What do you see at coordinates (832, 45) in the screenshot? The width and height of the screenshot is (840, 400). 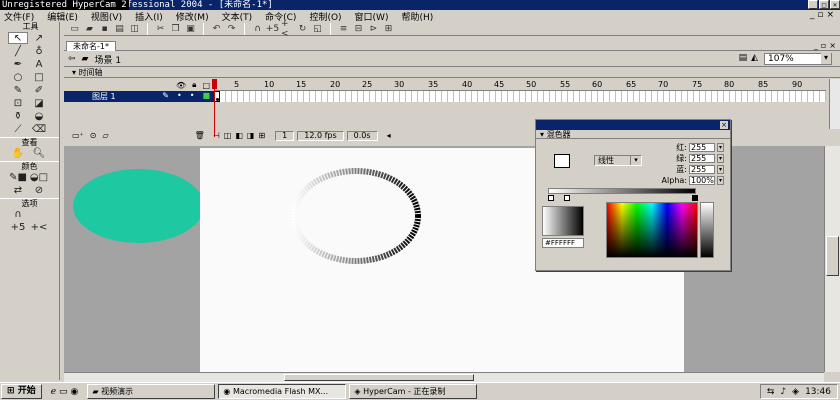 I see `doc-tab-close-icon: ×` at bounding box center [832, 45].